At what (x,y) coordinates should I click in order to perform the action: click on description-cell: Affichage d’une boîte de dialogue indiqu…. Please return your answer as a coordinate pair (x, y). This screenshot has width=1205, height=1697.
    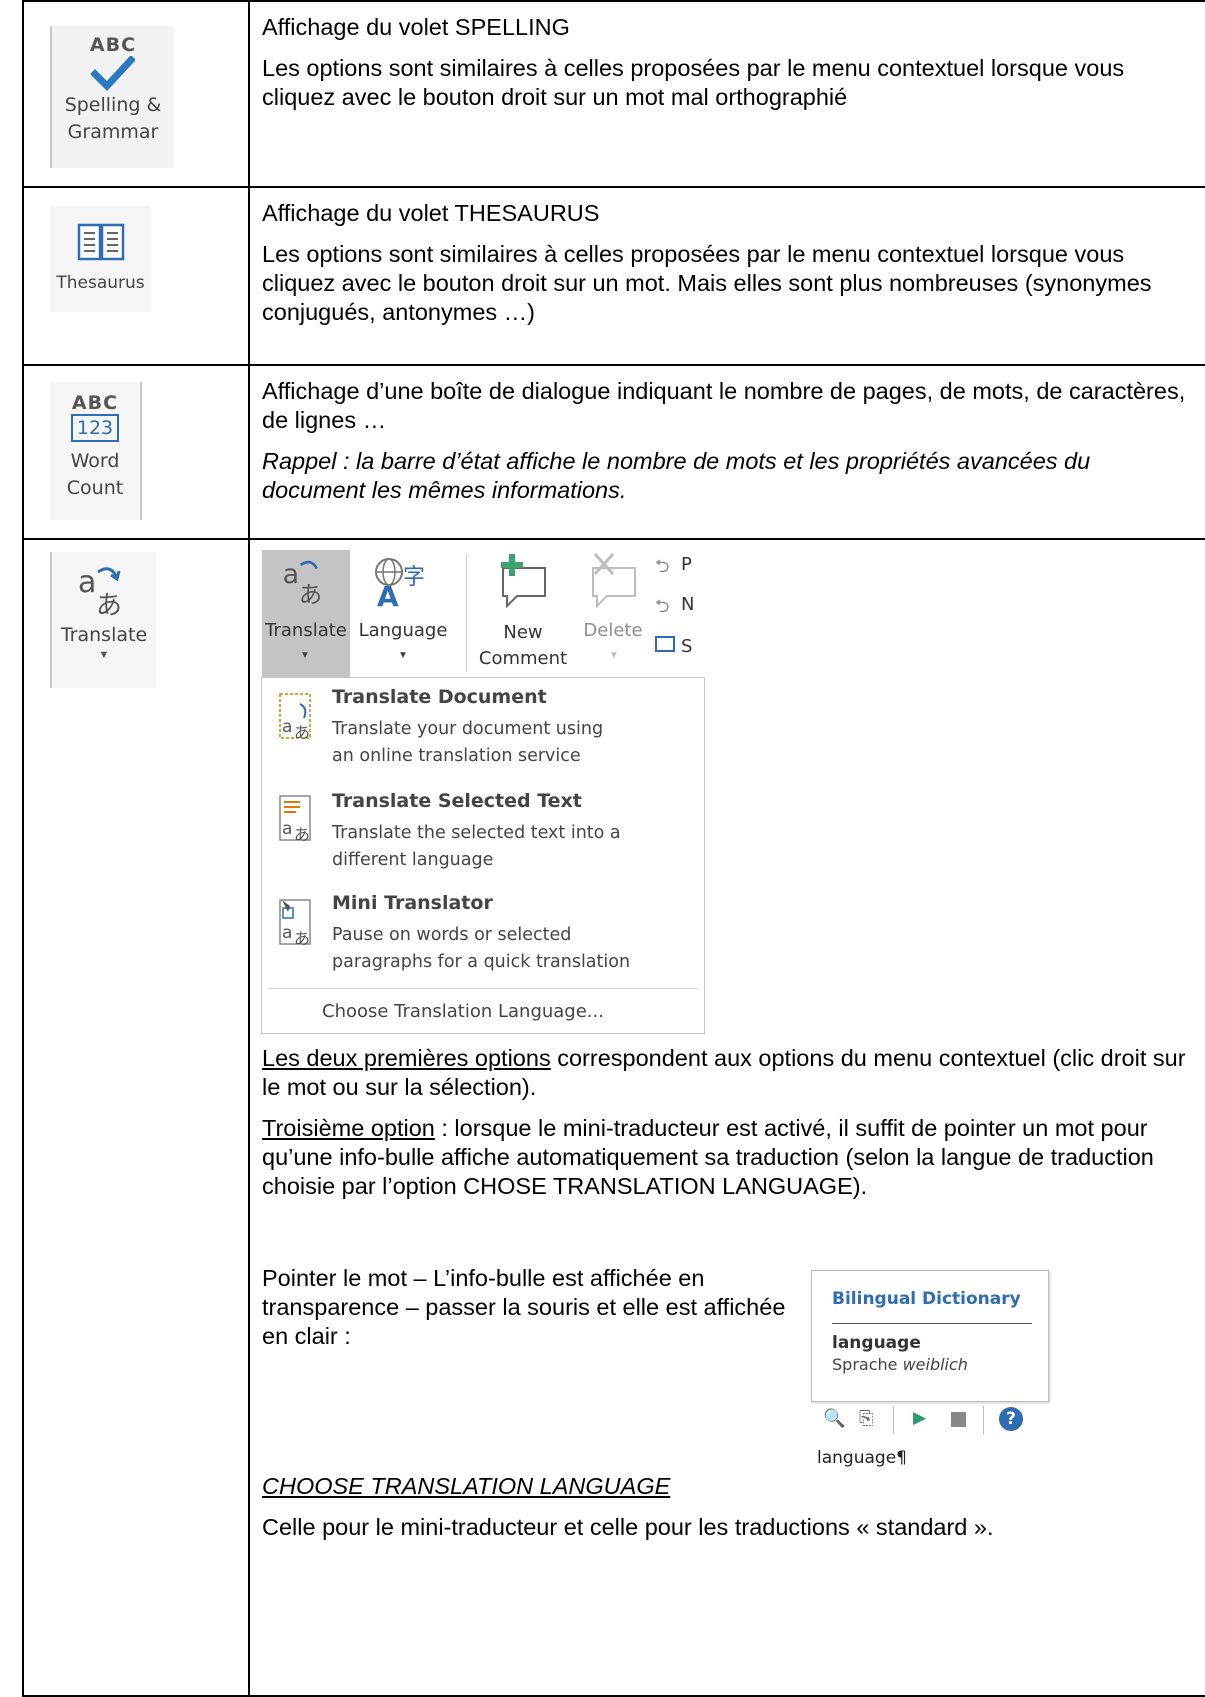
    Looking at the image, I should click on (726, 452).